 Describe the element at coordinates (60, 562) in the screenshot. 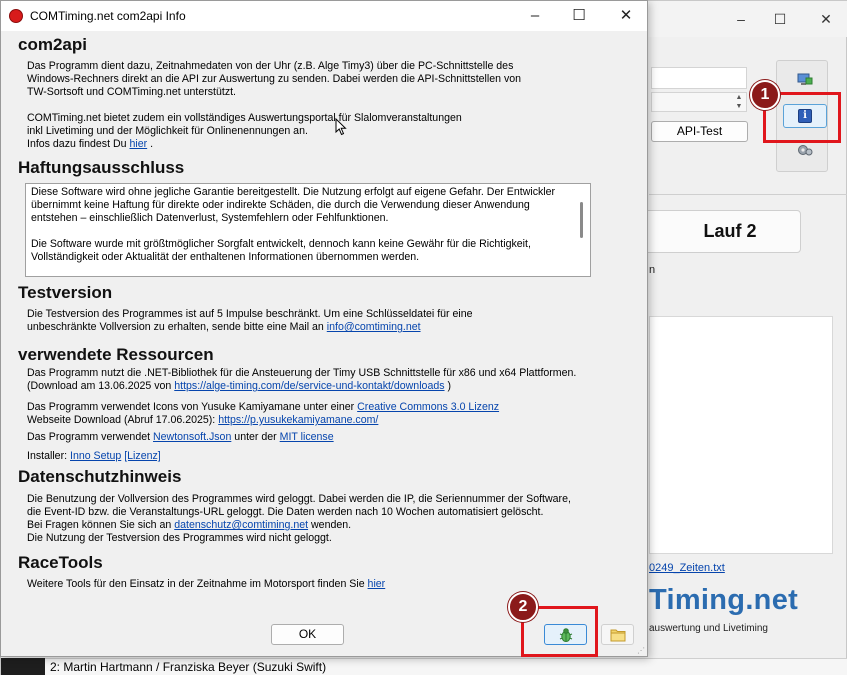

I see `heading-racetools: RaceTools` at that location.